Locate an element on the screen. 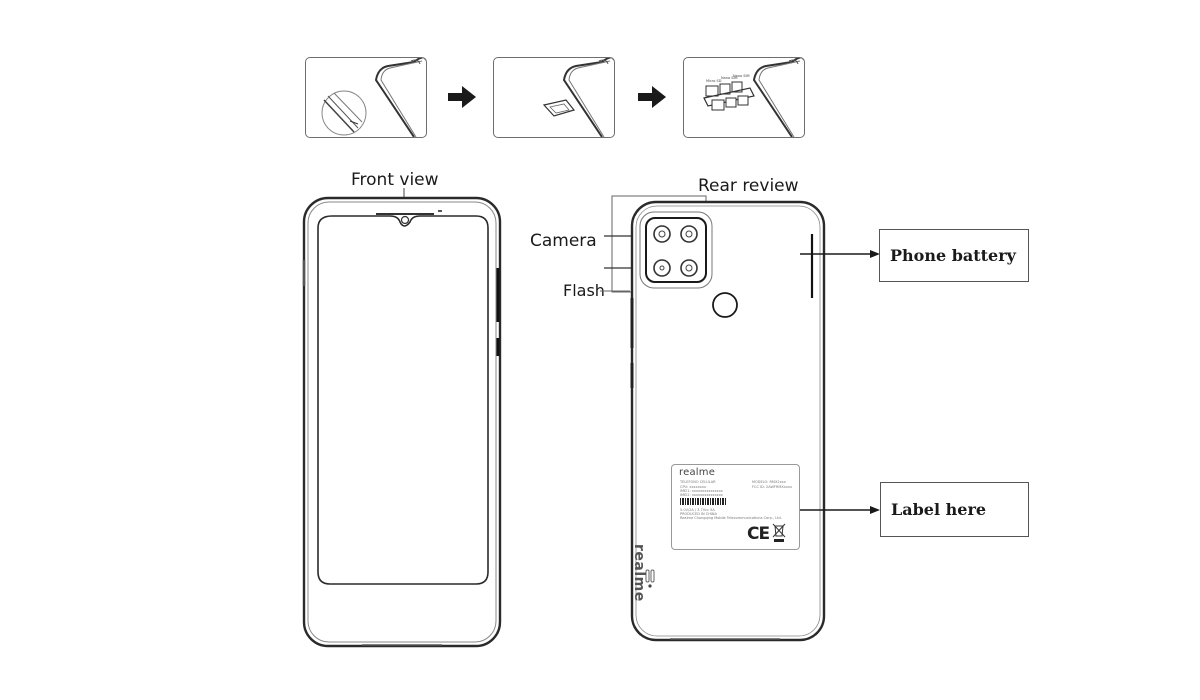 The width and height of the screenshot is (1200, 700). sim-cards-inserted-icon: Micro SD Nano SIM Nano SIM is located at coordinates (753, 97).